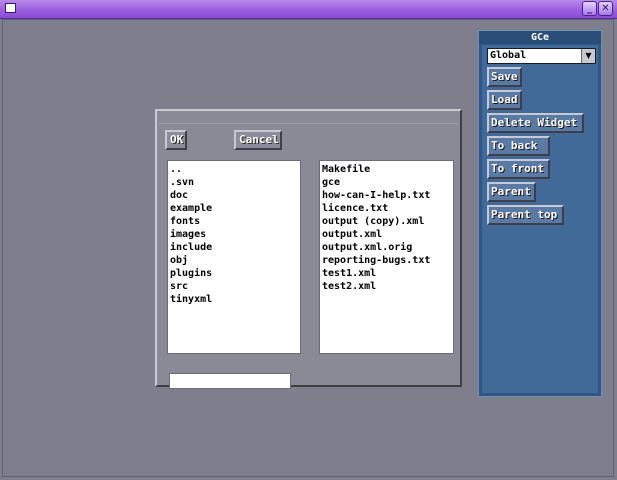  Describe the element at coordinates (535, 123) in the screenshot. I see `delete-widget-button: Delete Widget` at that location.